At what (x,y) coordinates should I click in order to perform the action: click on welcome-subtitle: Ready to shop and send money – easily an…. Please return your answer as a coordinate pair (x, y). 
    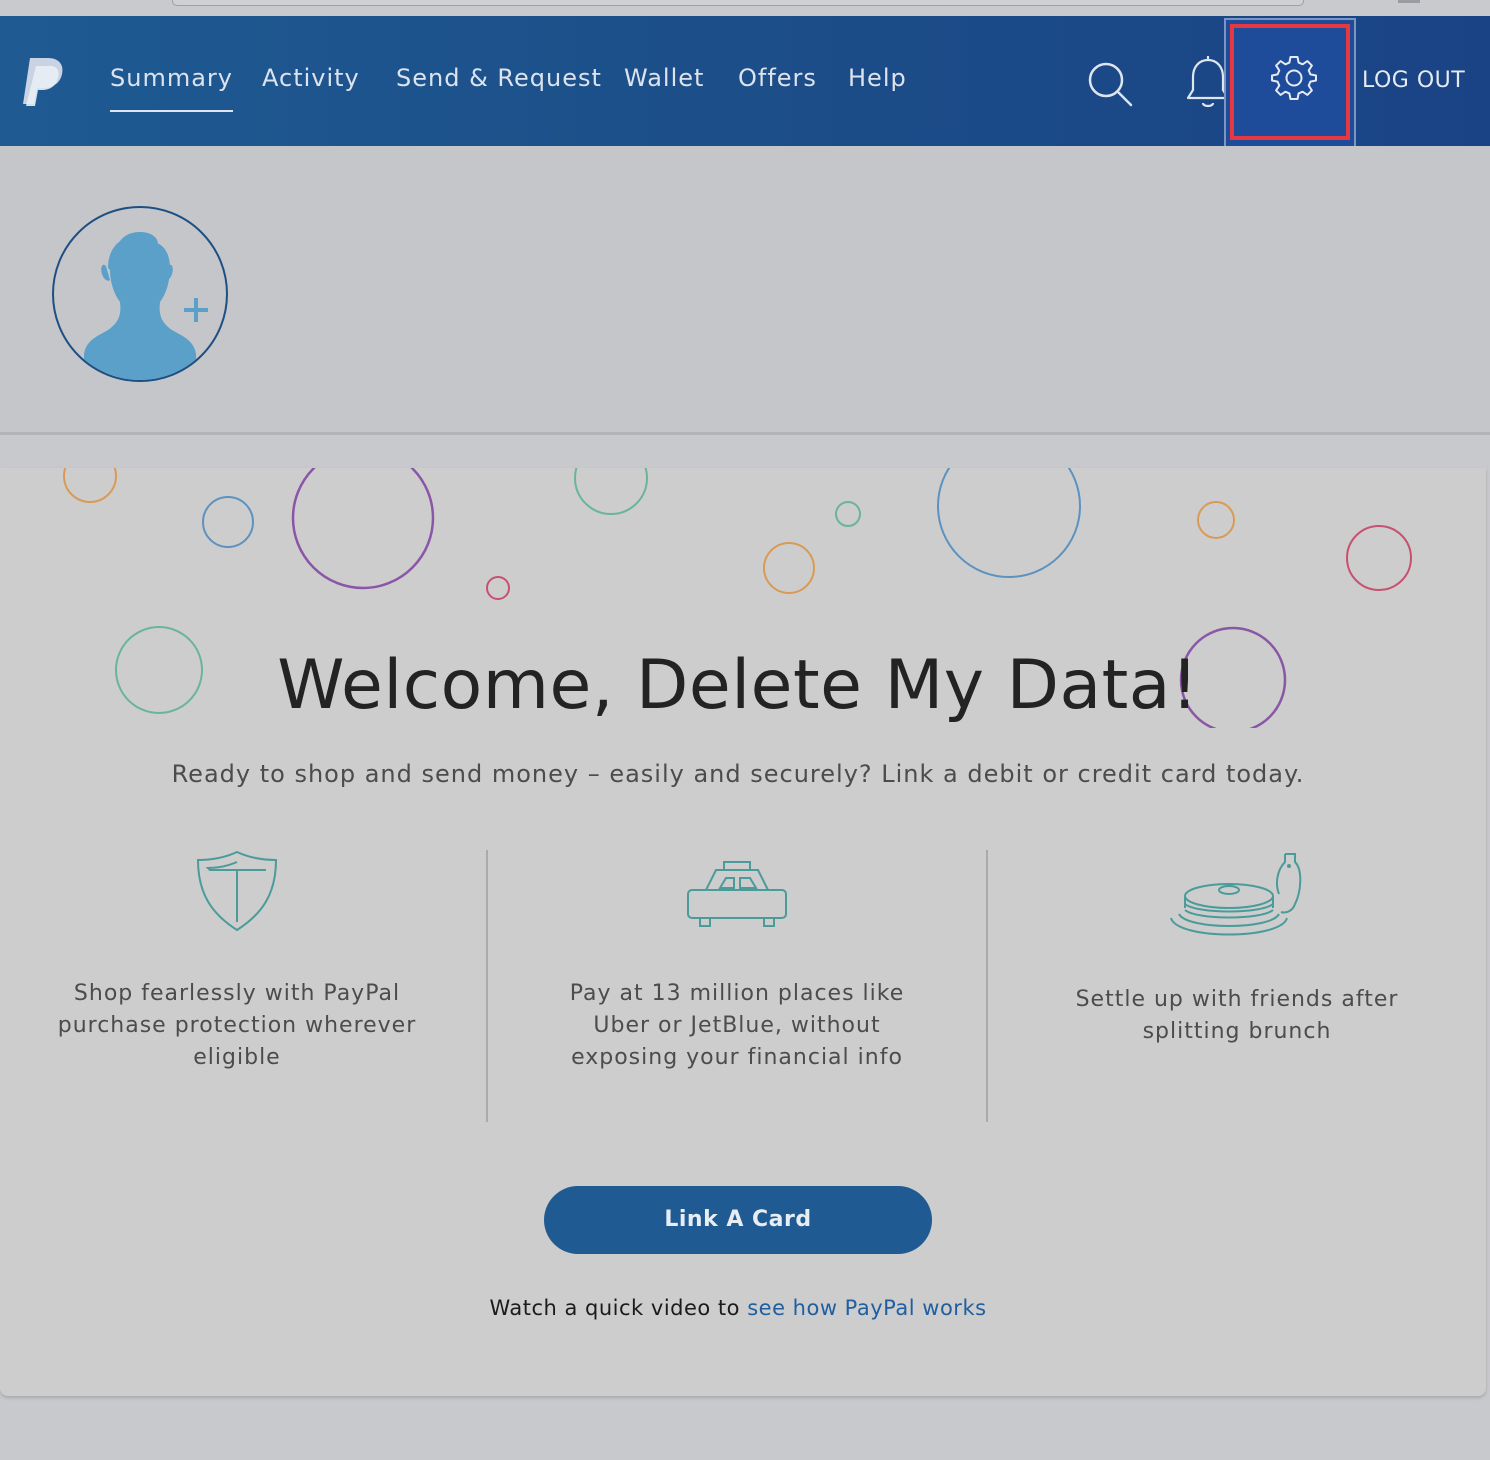
    Looking at the image, I should click on (738, 774).